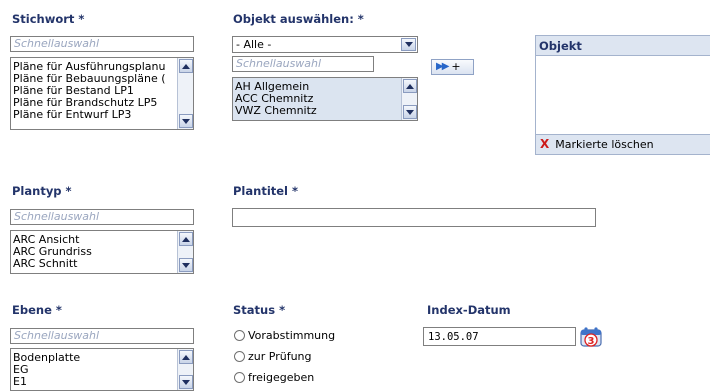  Describe the element at coordinates (94, 91) in the screenshot. I see `list-item: Pläne für Bestand LP1` at that location.